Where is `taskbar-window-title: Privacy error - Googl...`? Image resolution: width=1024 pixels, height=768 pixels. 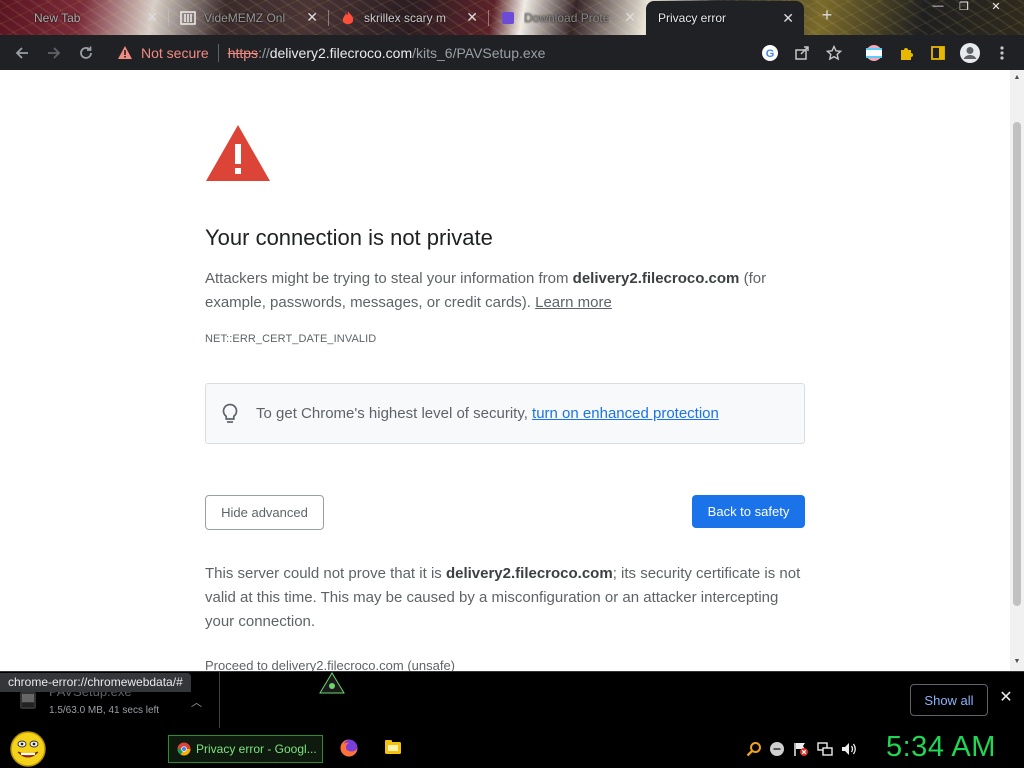
taskbar-window-title: Privacy error - Googl... is located at coordinates (256, 749).